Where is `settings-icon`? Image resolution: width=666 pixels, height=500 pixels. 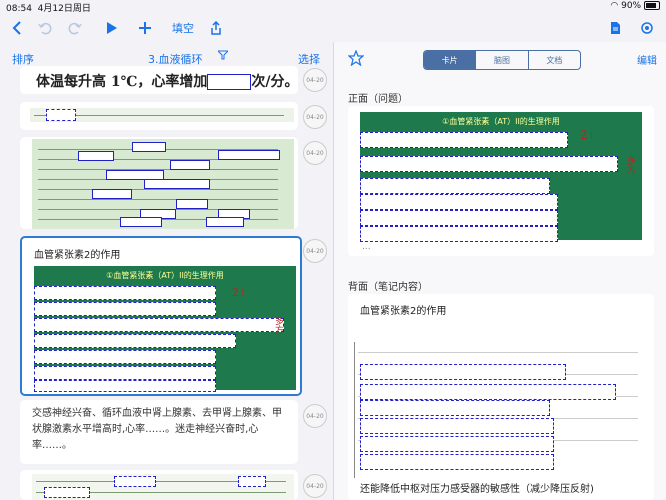
settings-icon is located at coordinates (647, 28).